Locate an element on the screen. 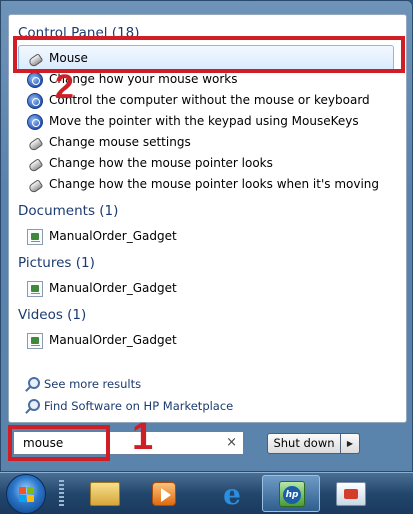  taskbar: e hp is located at coordinates (206, 493).